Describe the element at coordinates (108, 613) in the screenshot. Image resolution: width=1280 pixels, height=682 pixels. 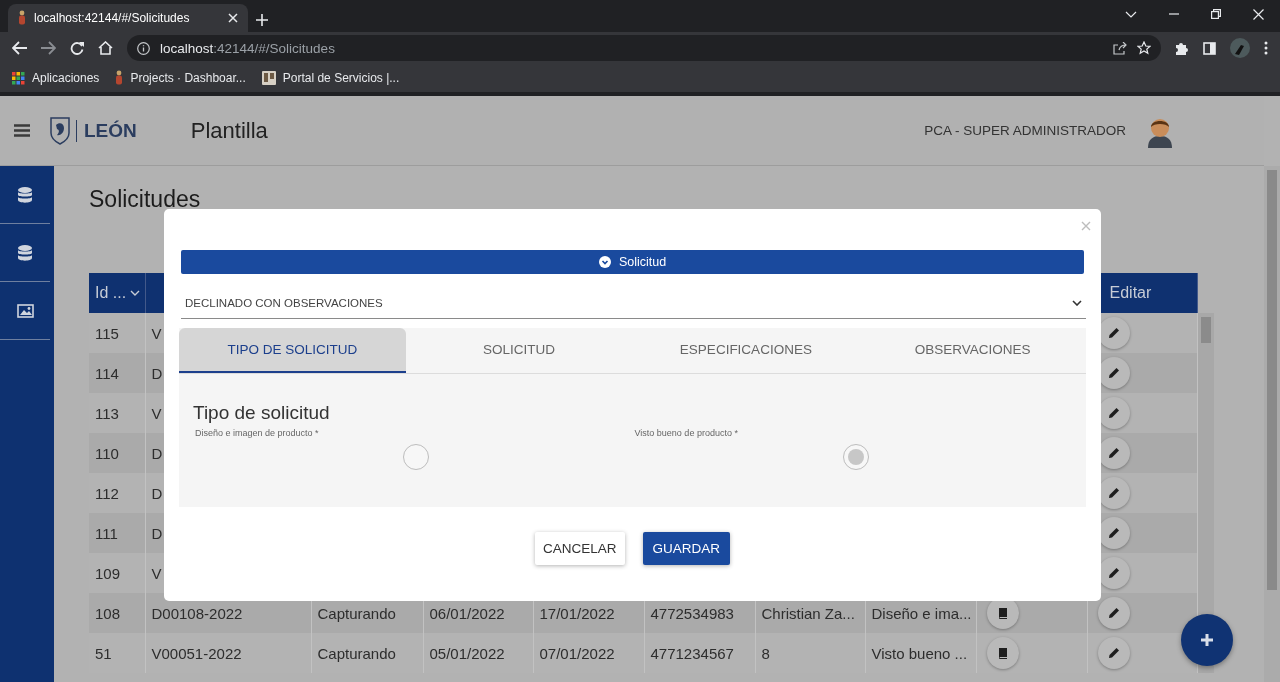
I see `table-cell: 108` at that location.